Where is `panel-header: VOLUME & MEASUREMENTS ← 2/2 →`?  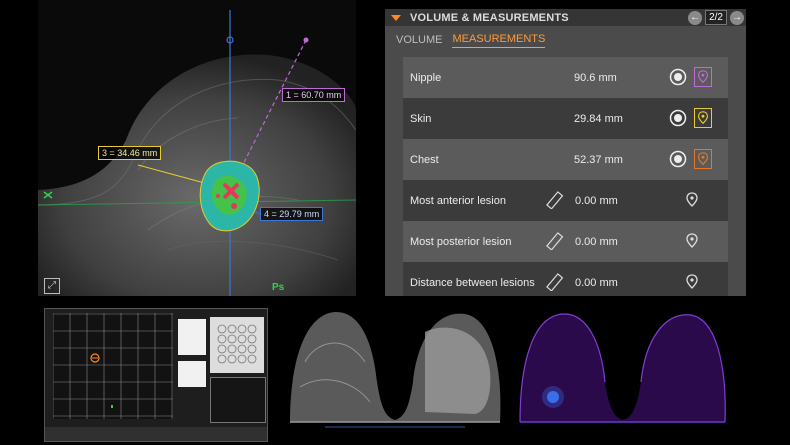
panel-header: VOLUME & MEASUREMENTS ← 2/2 → is located at coordinates (565, 17).